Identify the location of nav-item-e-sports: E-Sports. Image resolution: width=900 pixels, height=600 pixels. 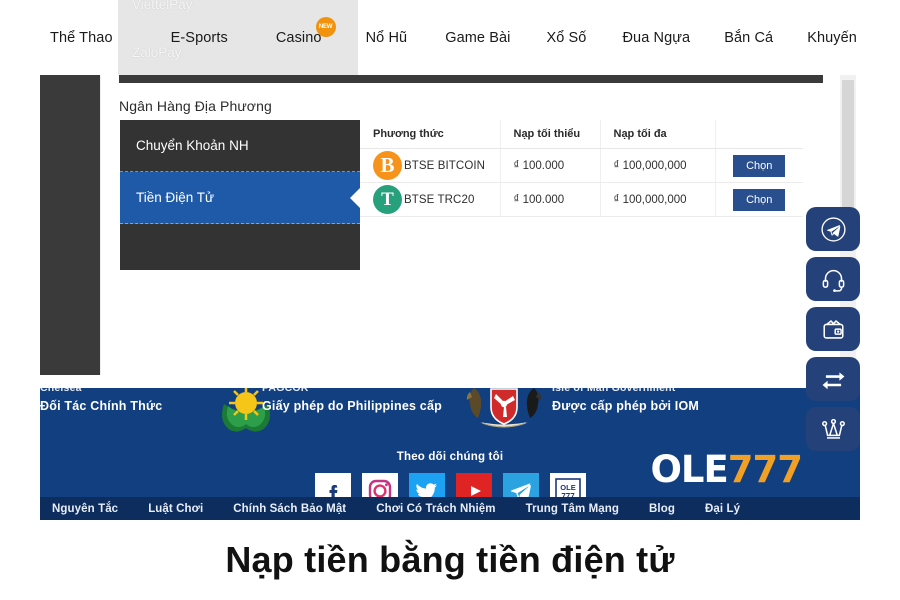
(199, 38).